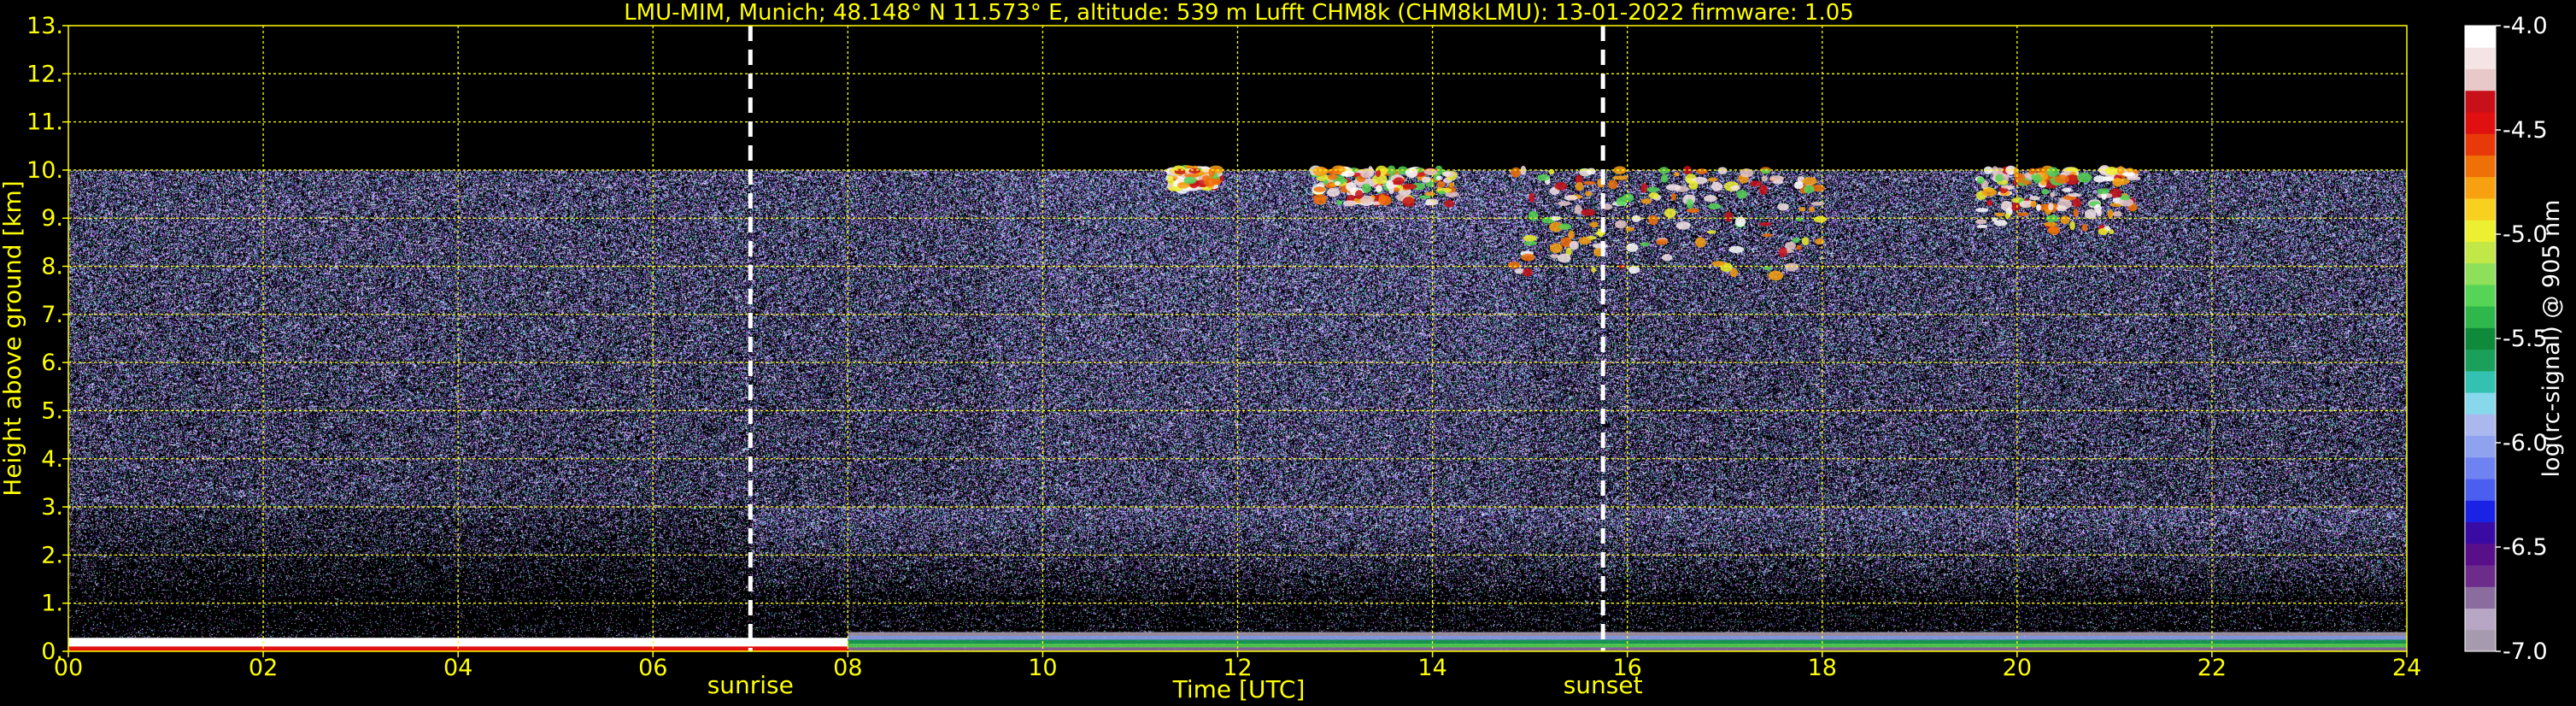  I want to click on x-tick-label: 04, so click(457, 668).